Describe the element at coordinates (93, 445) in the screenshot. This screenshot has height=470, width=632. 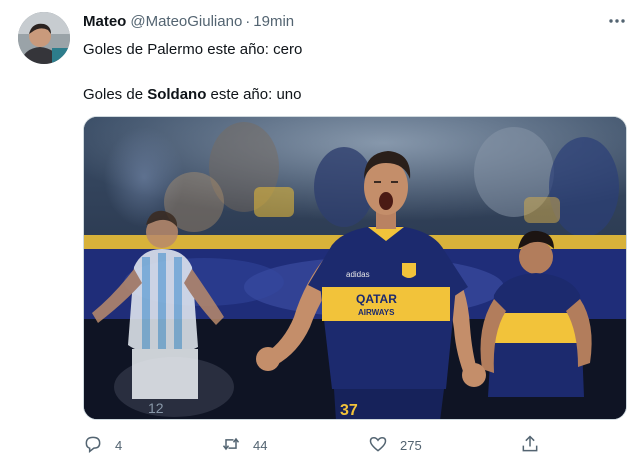
I see `reply-icon` at that location.